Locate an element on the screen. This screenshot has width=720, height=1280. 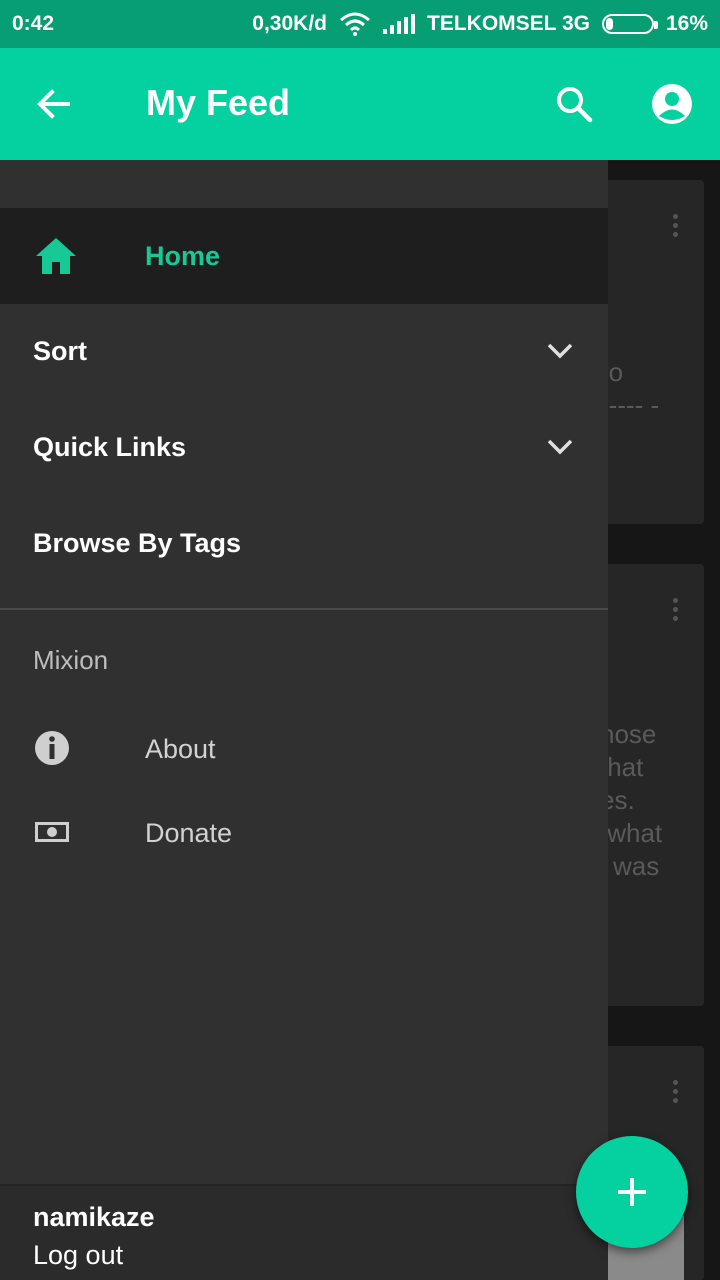
app-bar: My Feed is located at coordinates (360, 104).